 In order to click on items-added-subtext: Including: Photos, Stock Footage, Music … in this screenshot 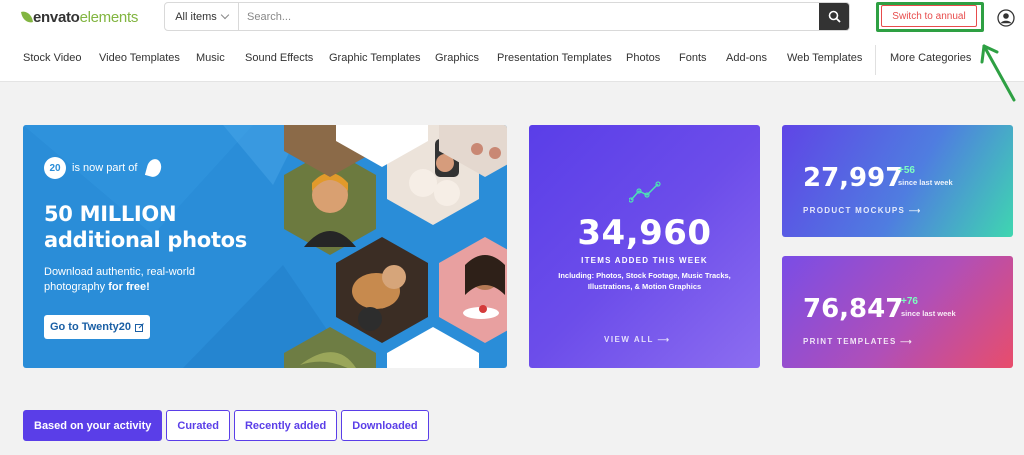, I will do `click(644, 281)`.